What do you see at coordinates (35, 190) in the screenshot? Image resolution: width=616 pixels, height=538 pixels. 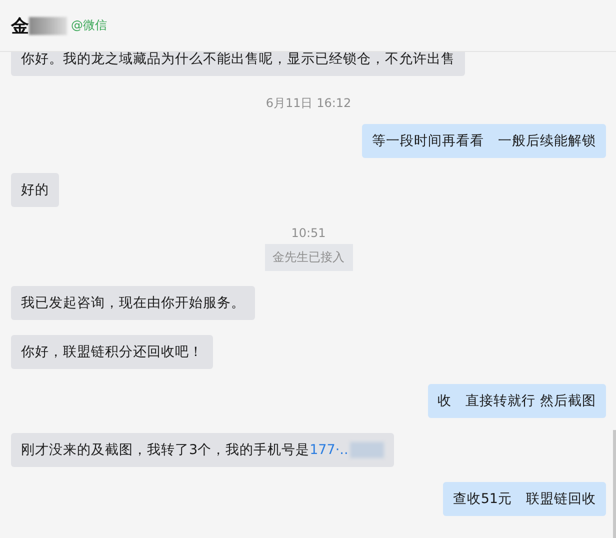 I see `message-text: 好的` at bounding box center [35, 190].